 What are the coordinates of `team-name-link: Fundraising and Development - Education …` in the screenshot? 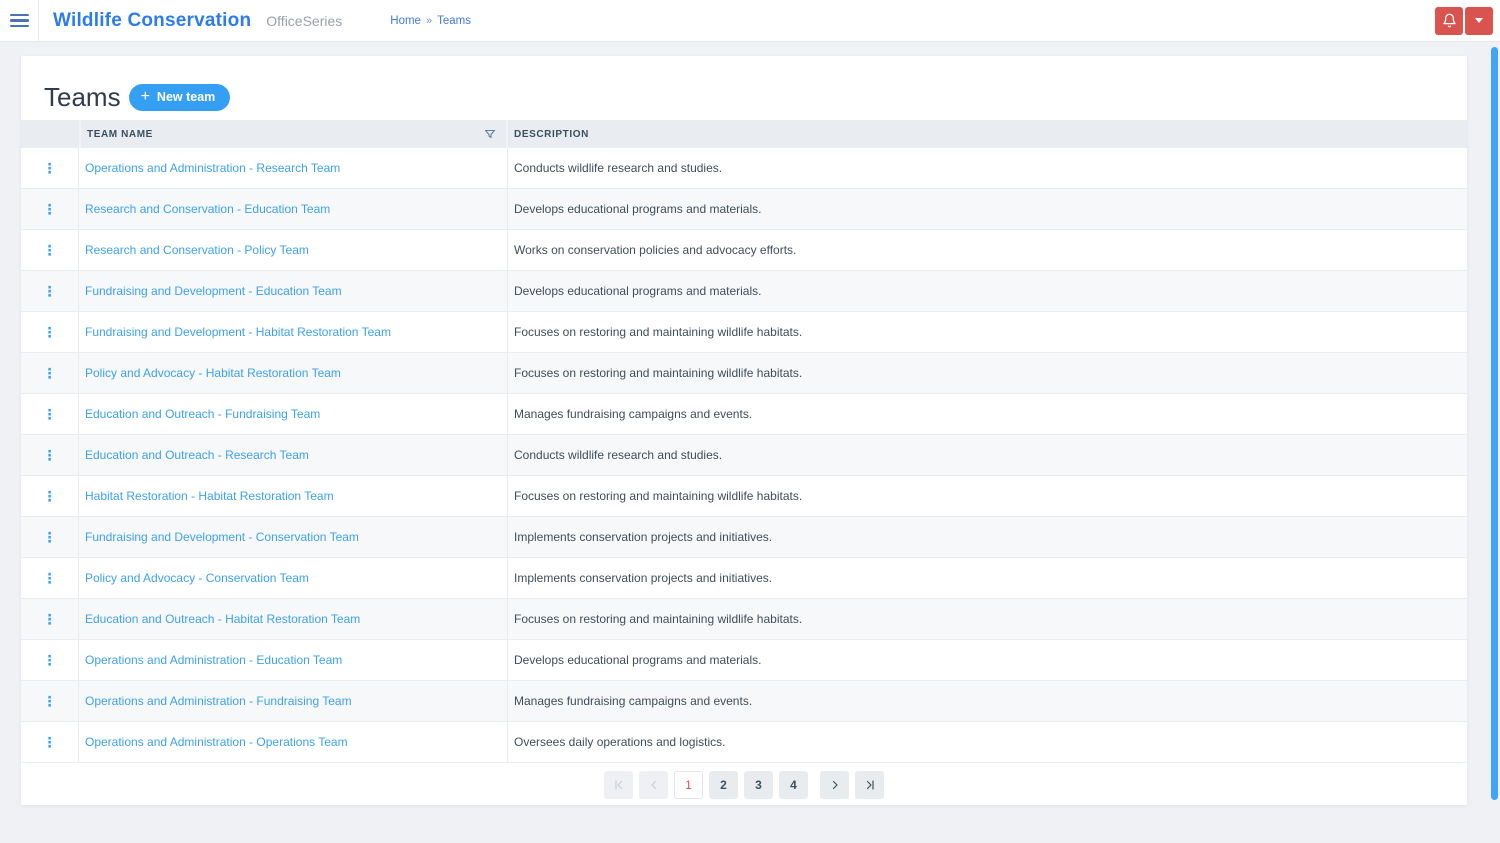 It's located at (213, 291).